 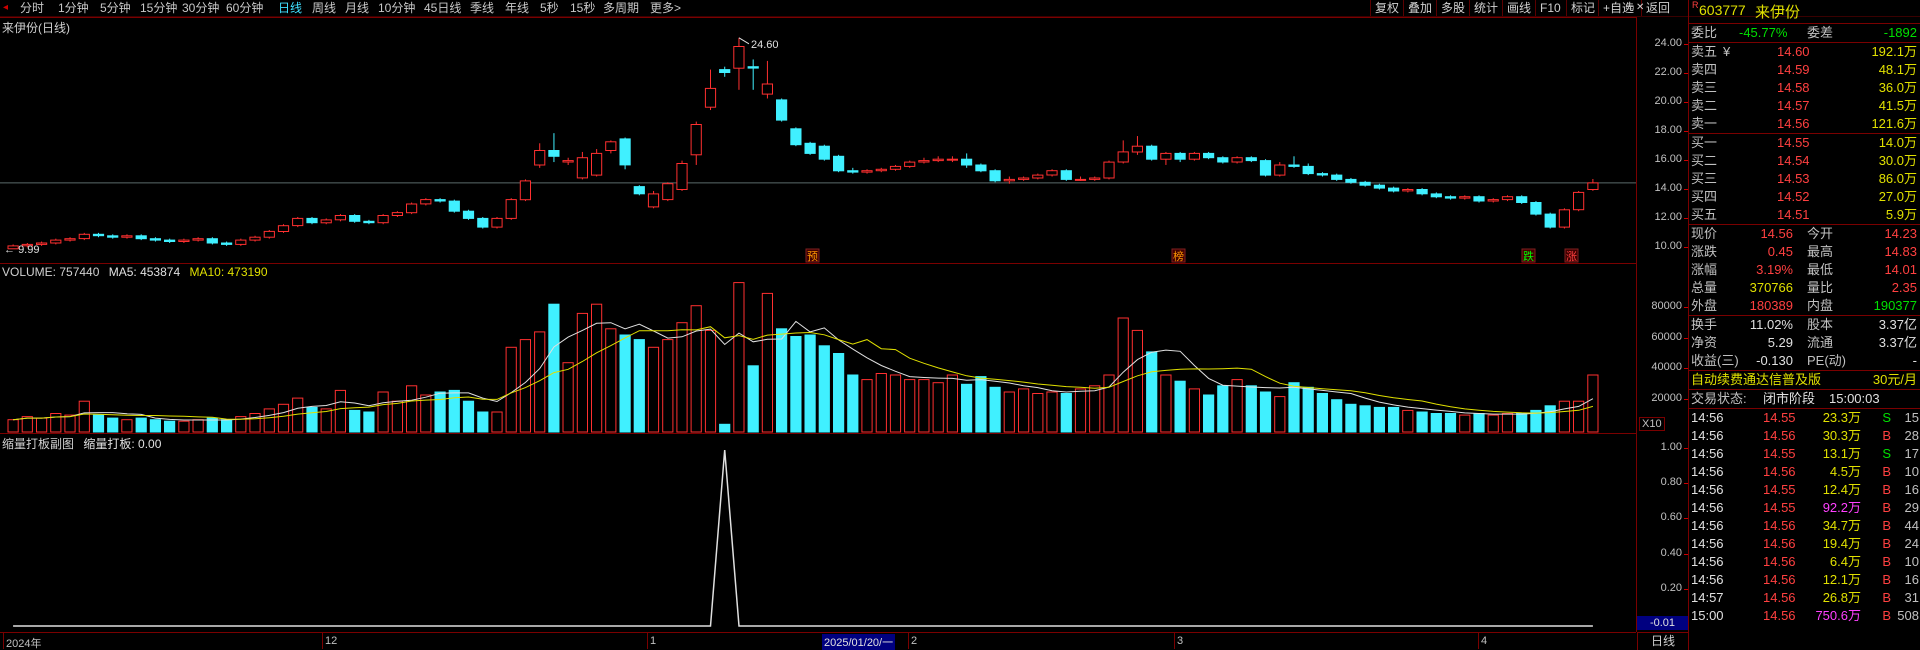 I want to click on period-tab-6: 日线, so click(x=290, y=8).